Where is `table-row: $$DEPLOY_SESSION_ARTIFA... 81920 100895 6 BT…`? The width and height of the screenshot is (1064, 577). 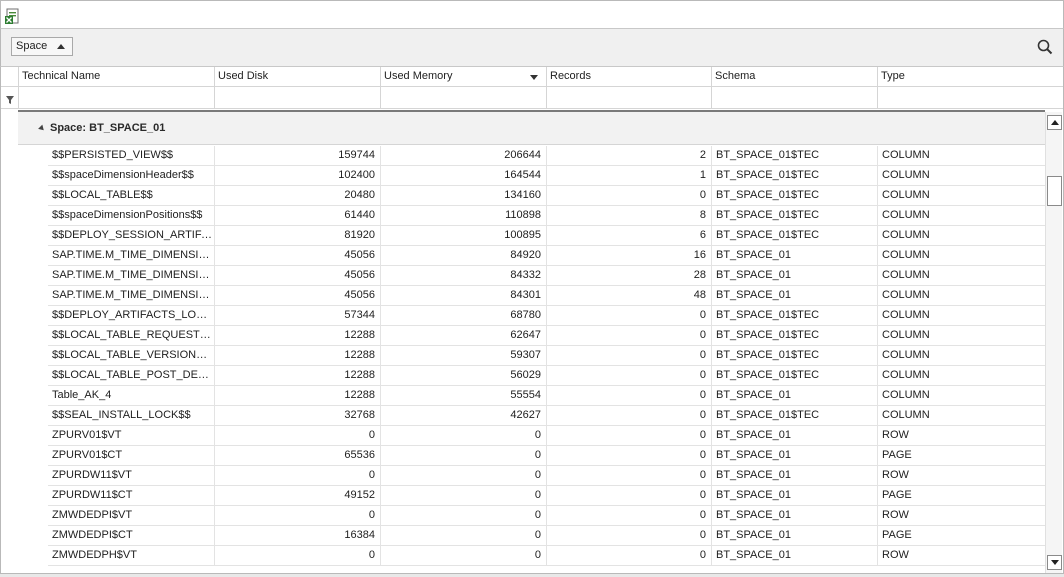
table-row: $$DEPLOY_SESSION_ARTIFA... 81920 100895 6 BT… is located at coordinates (546, 236).